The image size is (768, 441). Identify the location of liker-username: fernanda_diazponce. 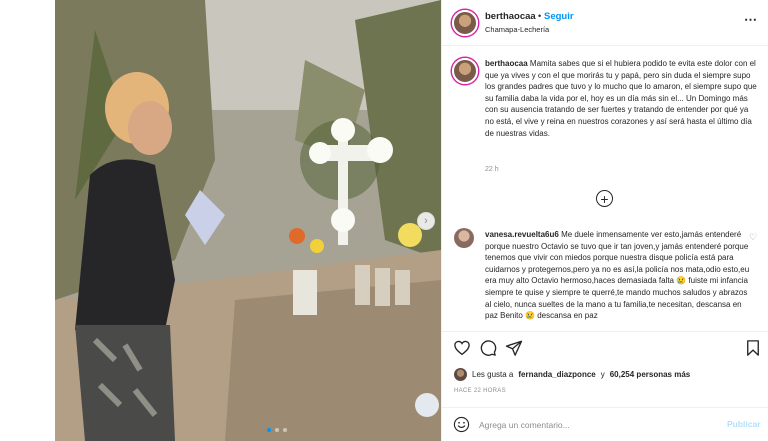
(556, 374).